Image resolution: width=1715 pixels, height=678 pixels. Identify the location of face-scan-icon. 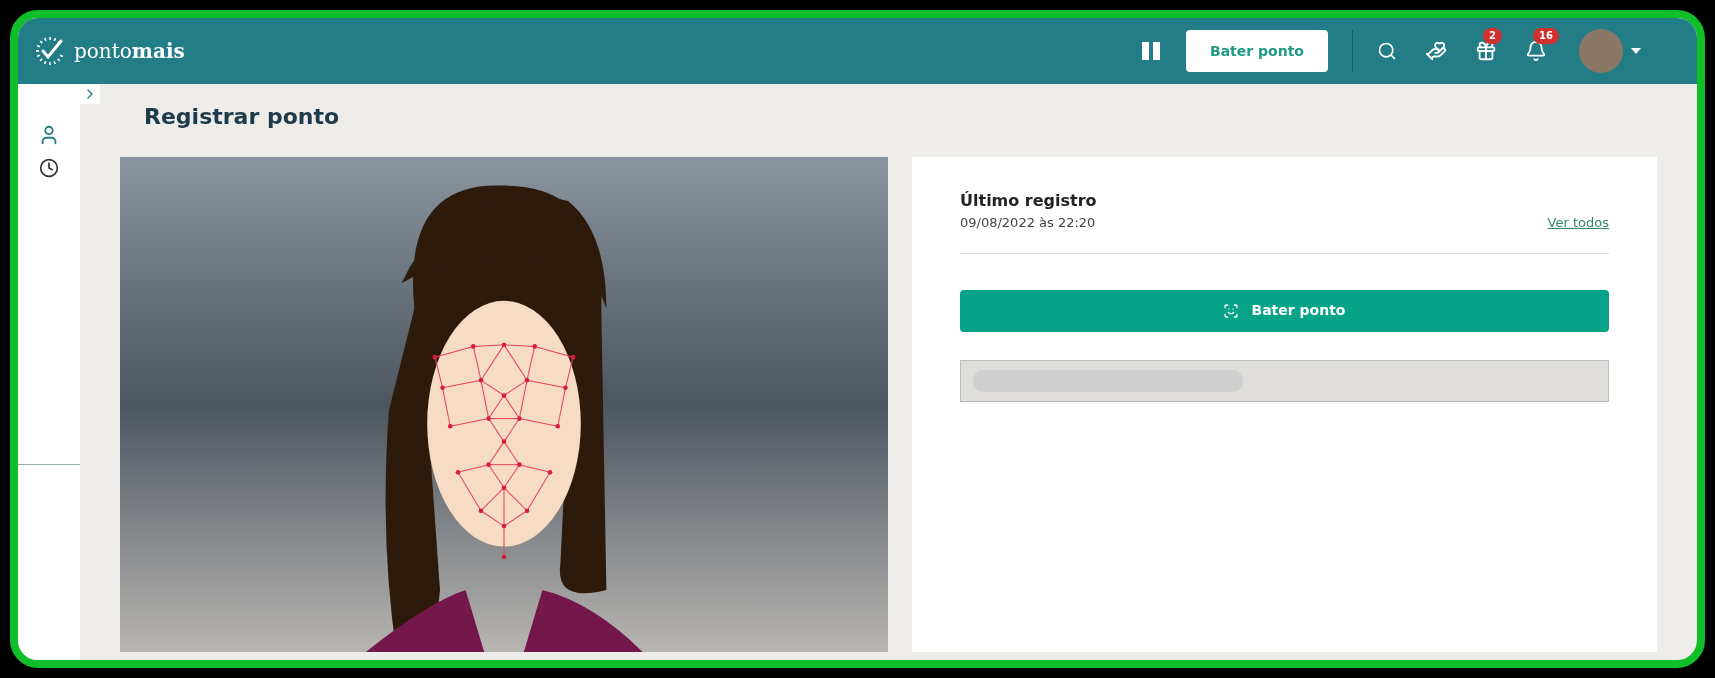
(1231, 310).